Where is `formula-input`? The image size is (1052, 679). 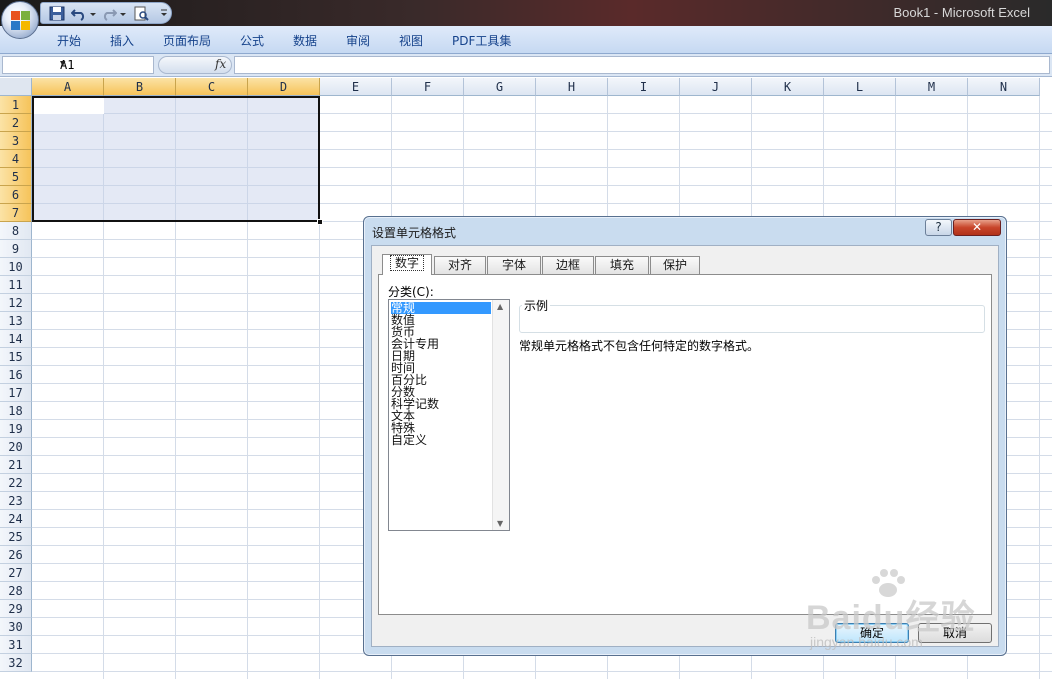 formula-input is located at coordinates (642, 65).